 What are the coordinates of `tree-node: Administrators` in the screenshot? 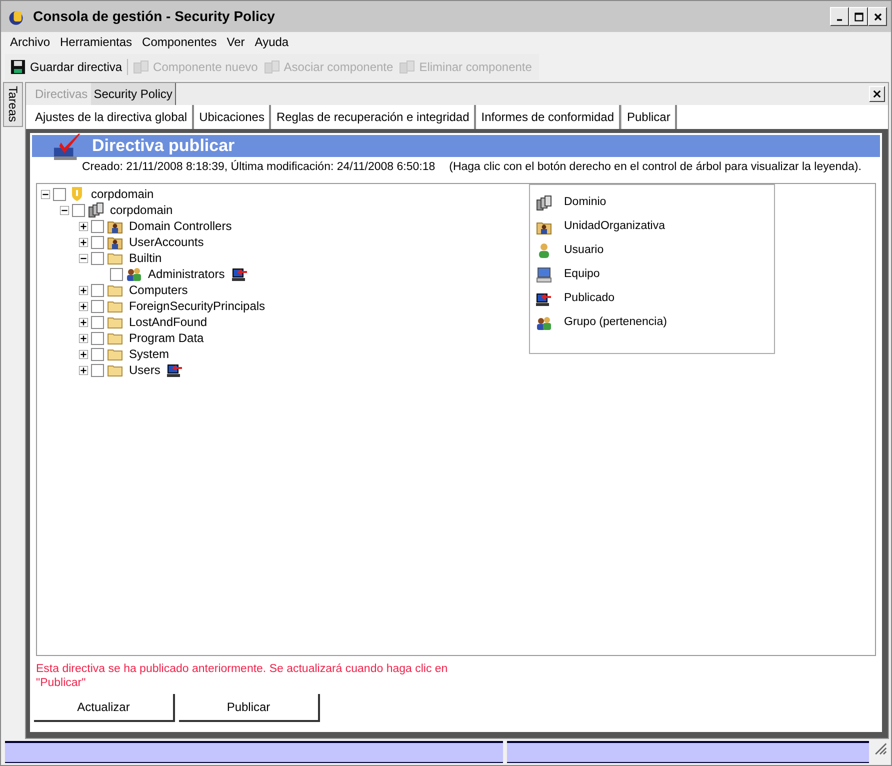 It's located at (144, 274).